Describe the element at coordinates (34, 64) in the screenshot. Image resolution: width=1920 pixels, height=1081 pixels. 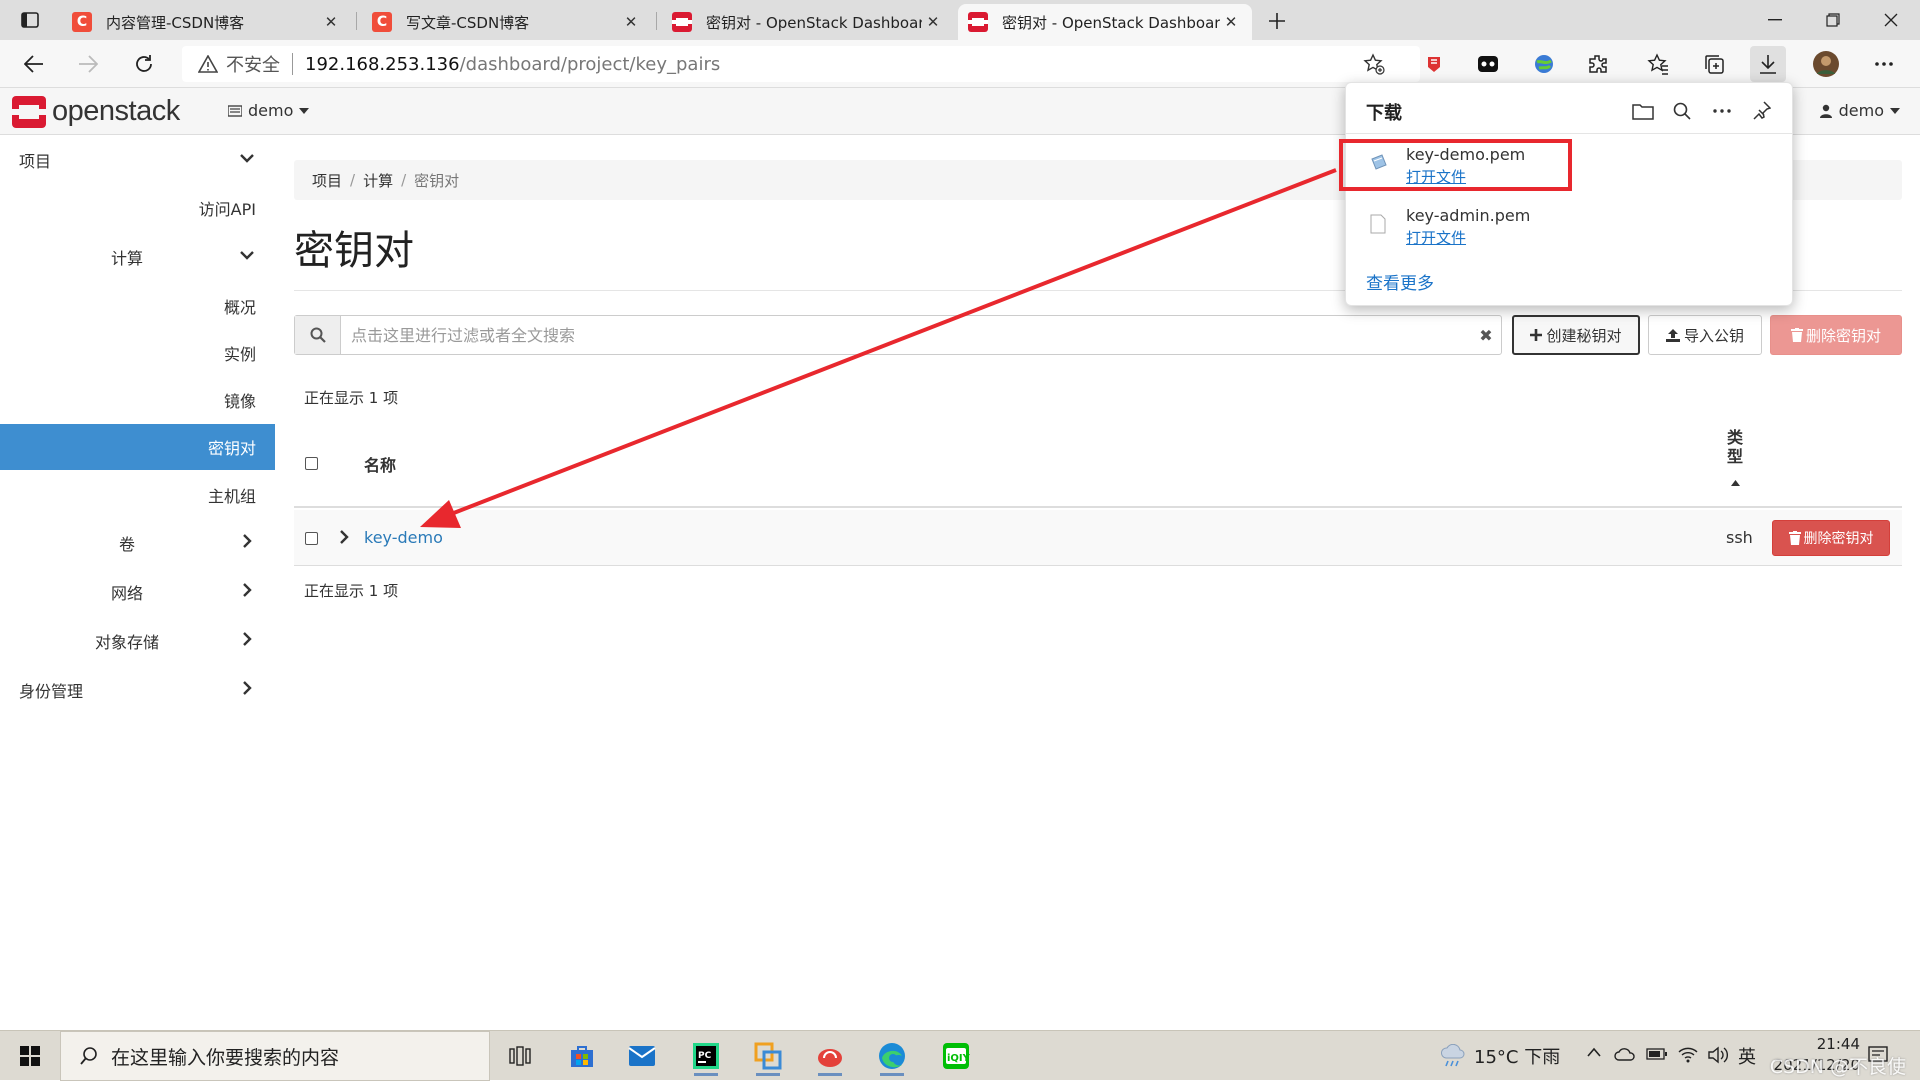
I see `back-button` at that location.